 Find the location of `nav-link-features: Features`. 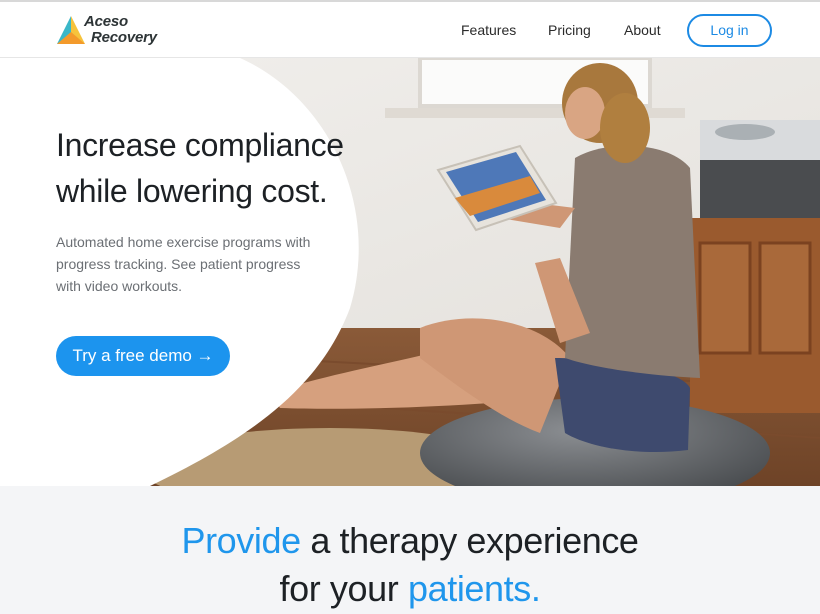

nav-link-features: Features is located at coordinates (488, 30).